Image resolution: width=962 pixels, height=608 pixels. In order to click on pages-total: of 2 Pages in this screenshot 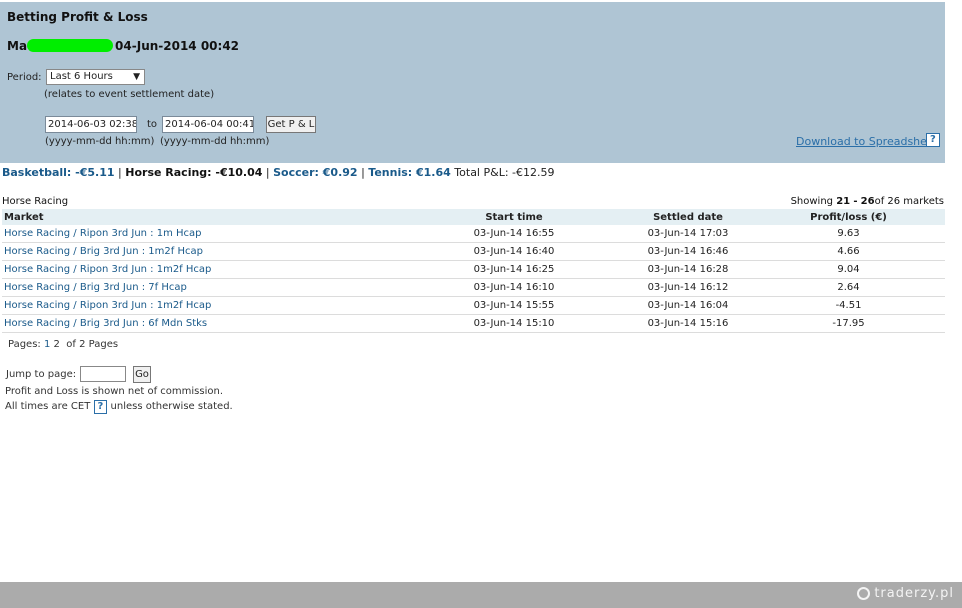, I will do `click(92, 344)`.